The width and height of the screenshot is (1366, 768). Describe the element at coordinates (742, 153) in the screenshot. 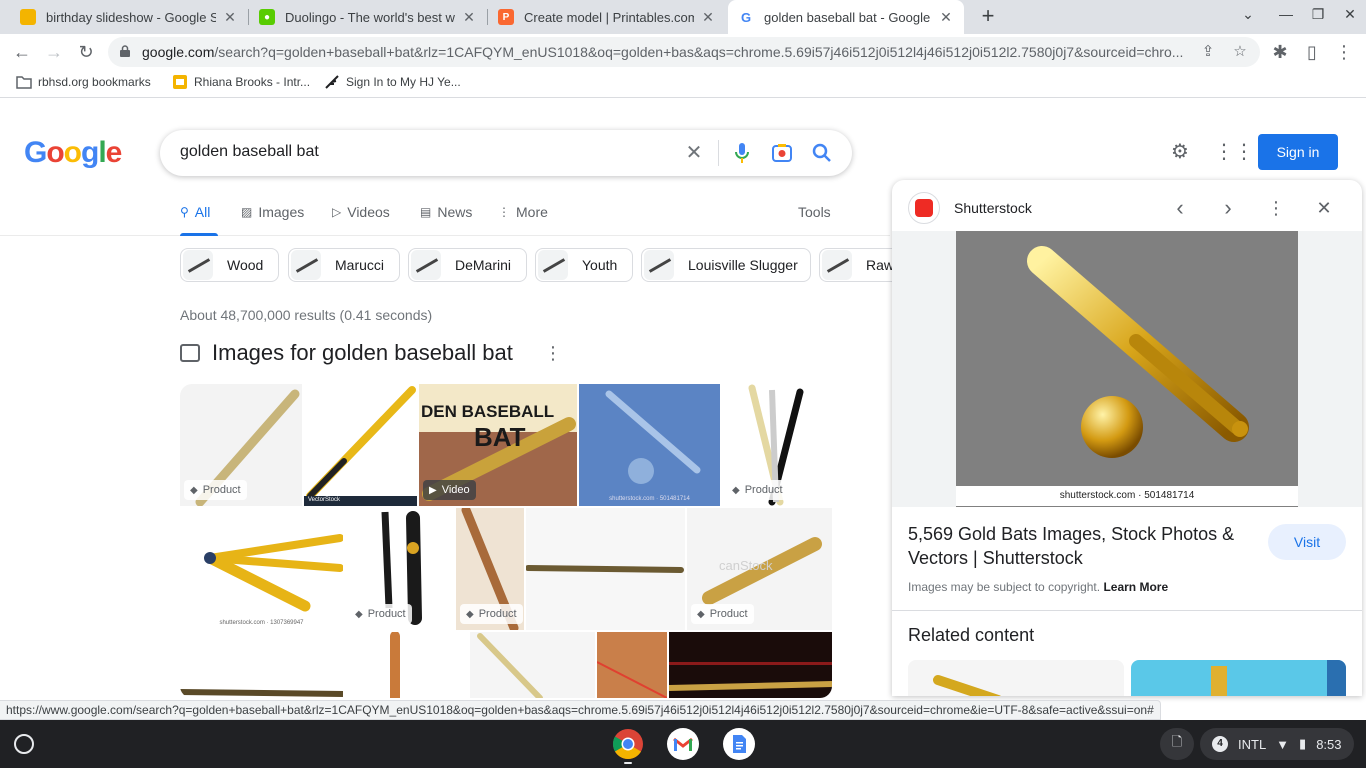

I see `microphone-icon` at that location.